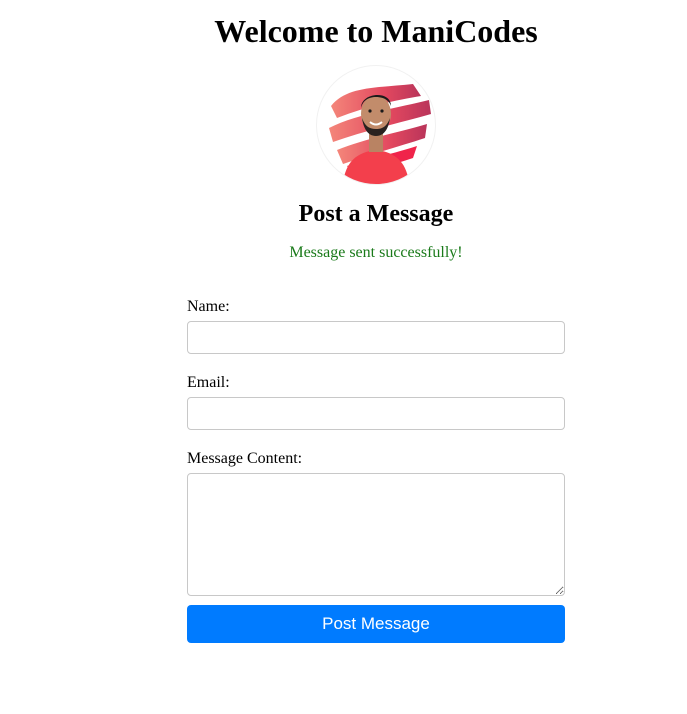 The width and height of the screenshot is (687, 714). What do you see at coordinates (208, 306) in the screenshot?
I see `name-label: Name:` at bounding box center [208, 306].